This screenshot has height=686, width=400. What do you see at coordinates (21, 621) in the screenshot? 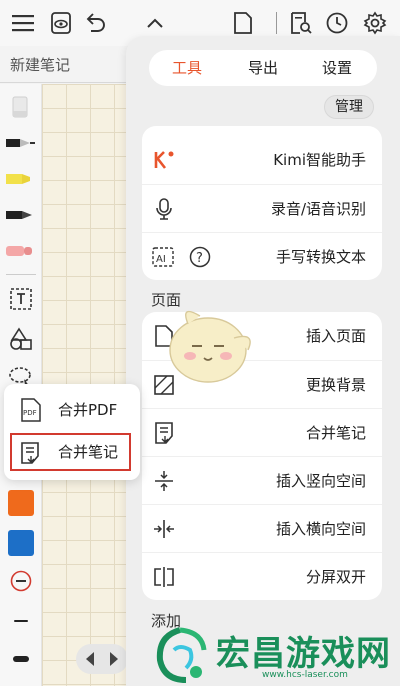
I see `stroke-thin-icon` at bounding box center [21, 621].